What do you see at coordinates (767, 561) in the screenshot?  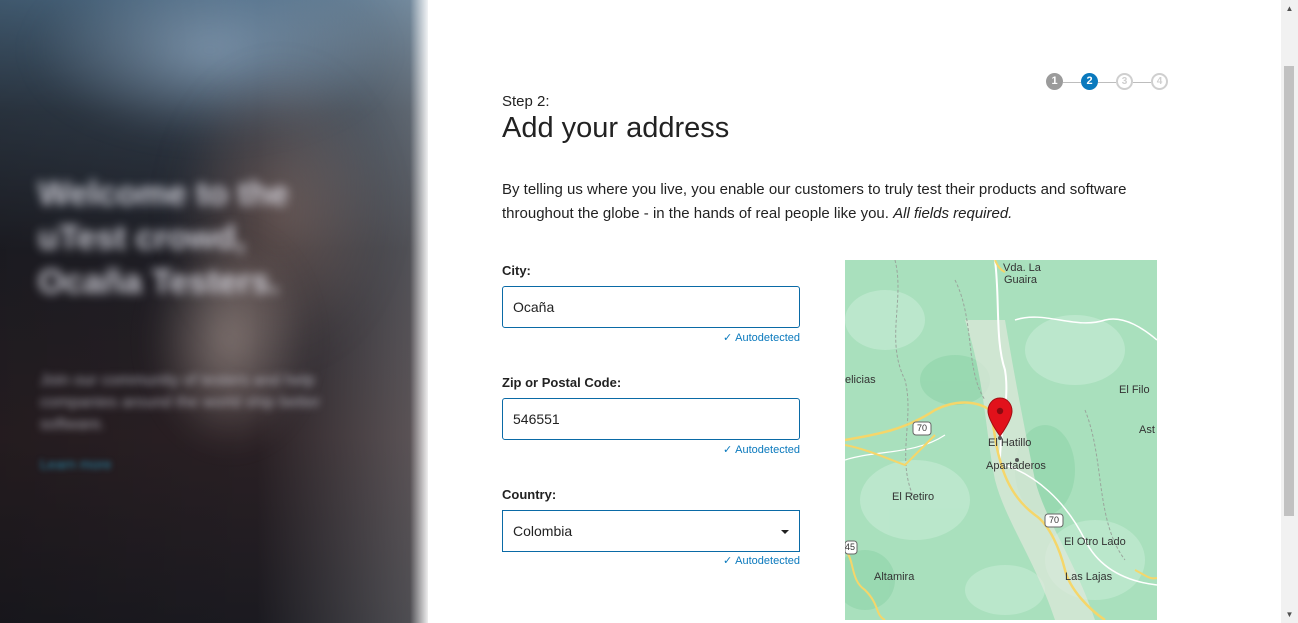 I see `country-status: Autodetected` at bounding box center [767, 561].